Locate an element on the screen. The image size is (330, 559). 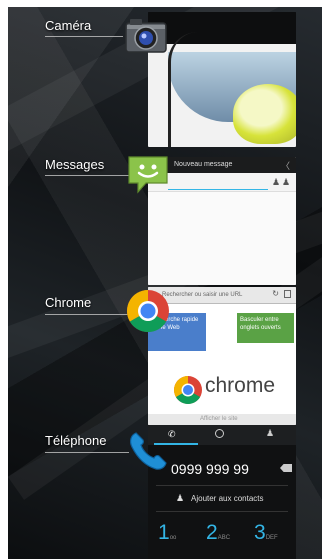
dialpad-key-2: 2ABC is located at coordinates (218, 532).